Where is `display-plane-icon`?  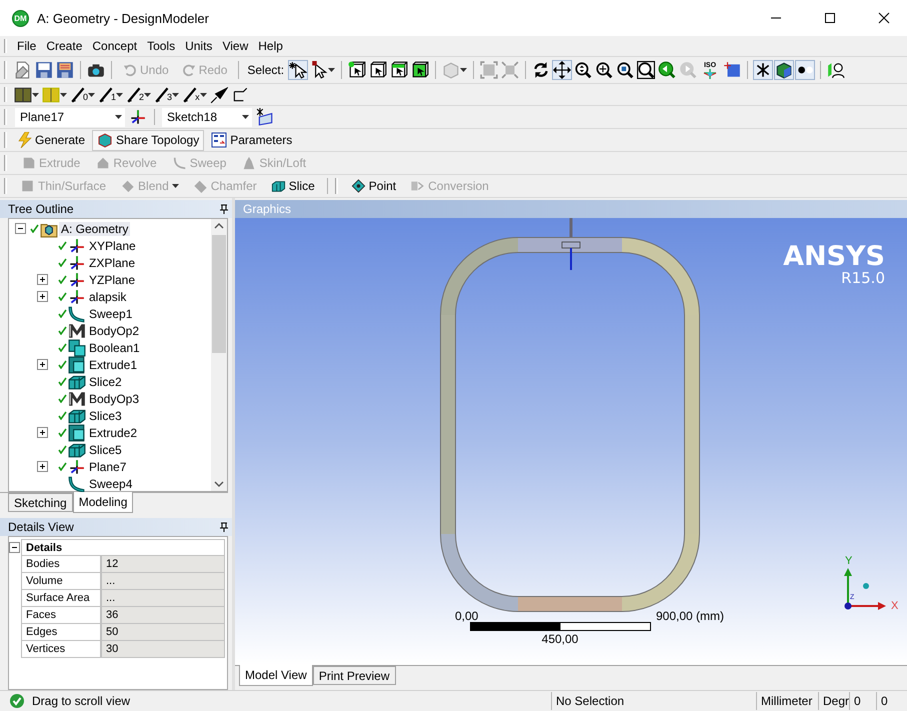
display-plane-icon is located at coordinates (732, 70).